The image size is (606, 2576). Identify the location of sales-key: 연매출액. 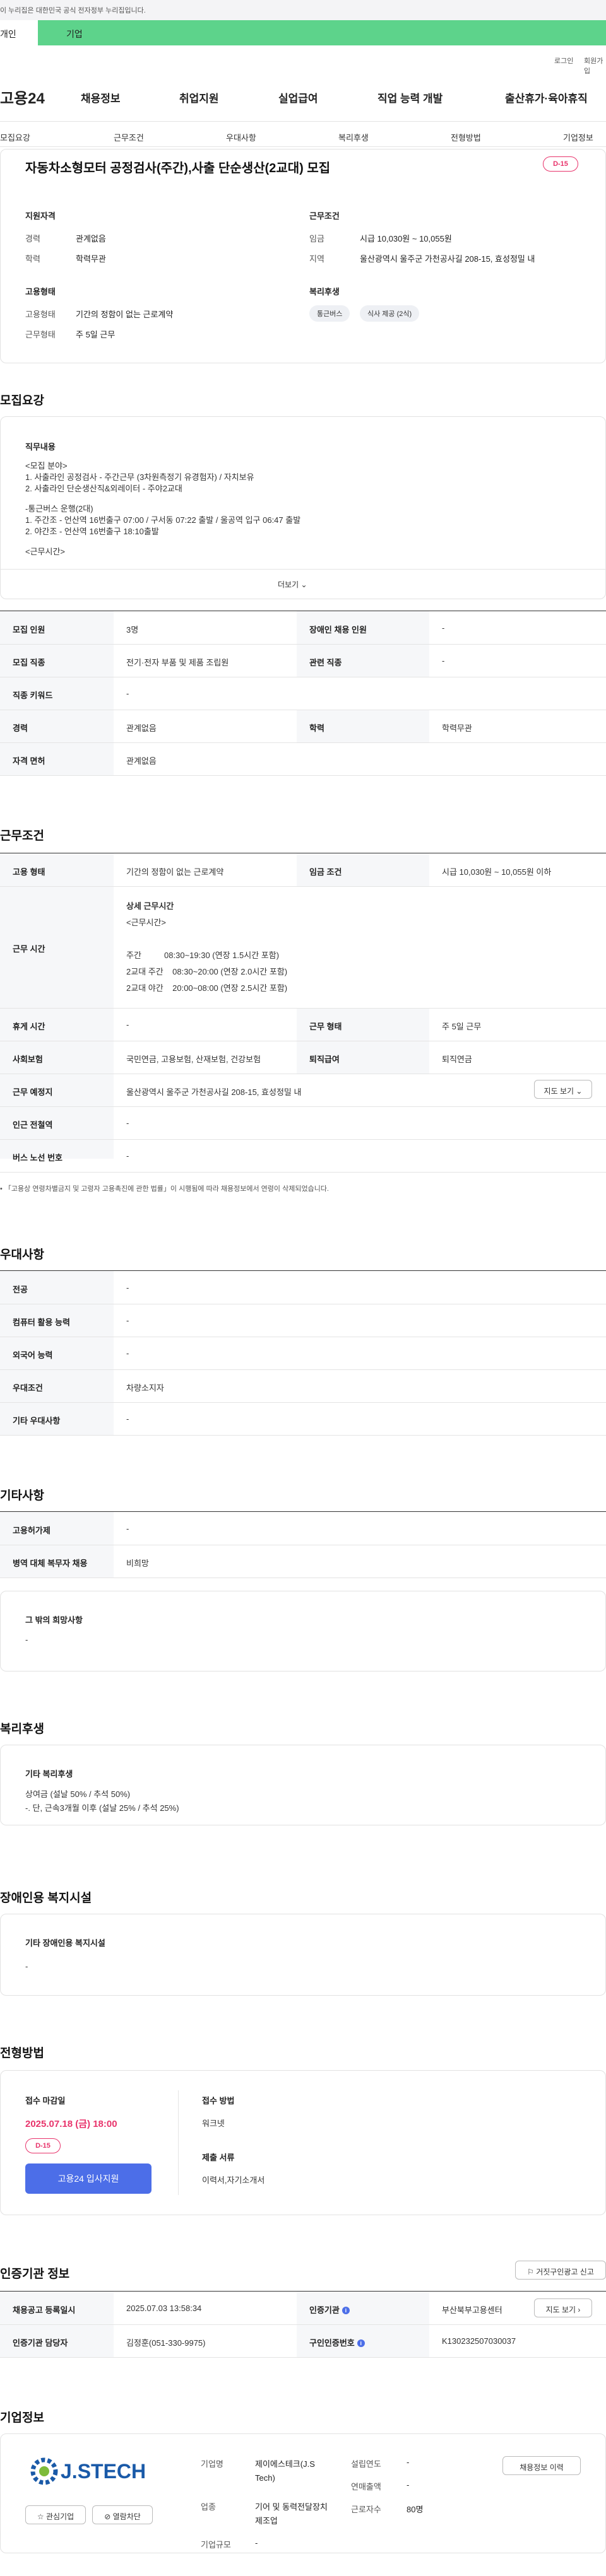
(366, 2486).